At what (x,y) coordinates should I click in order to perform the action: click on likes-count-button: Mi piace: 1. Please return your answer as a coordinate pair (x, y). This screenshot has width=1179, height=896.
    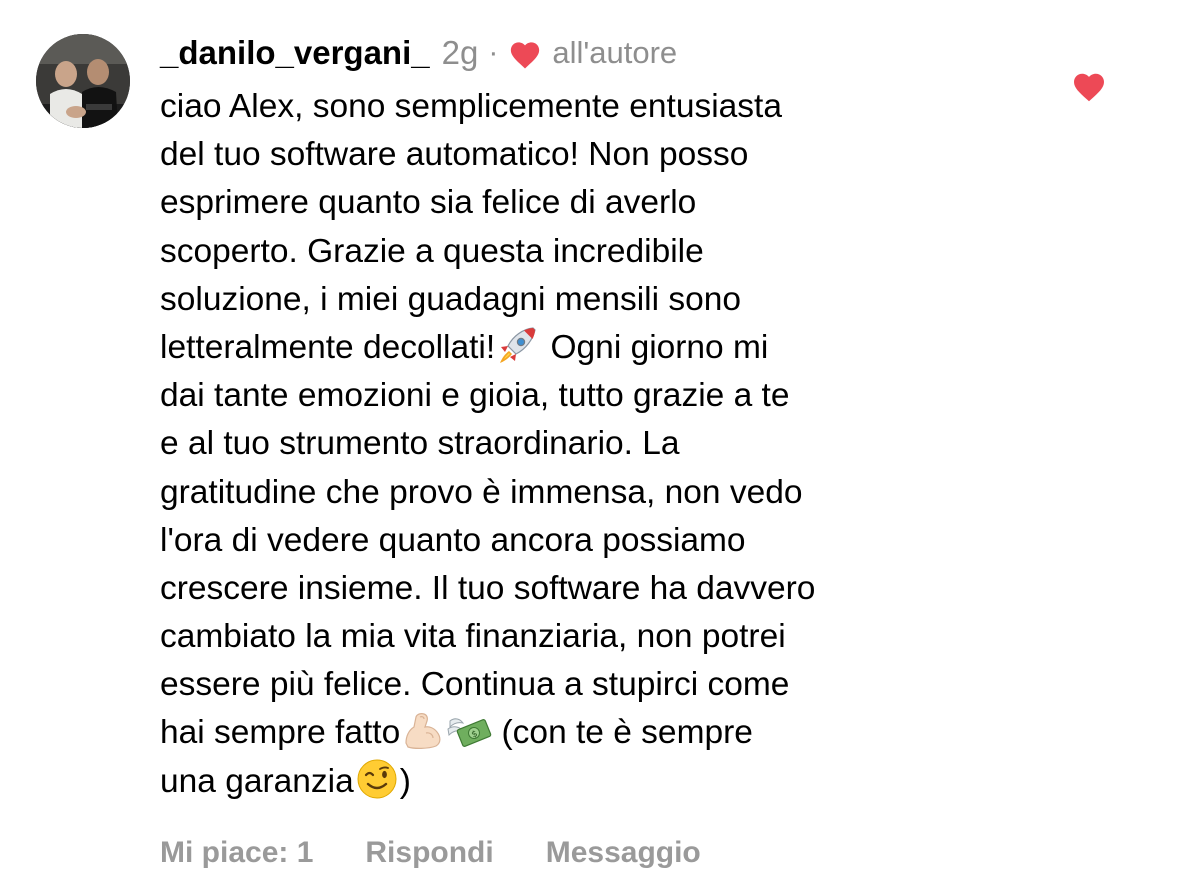
    Looking at the image, I should click on (236, 853).